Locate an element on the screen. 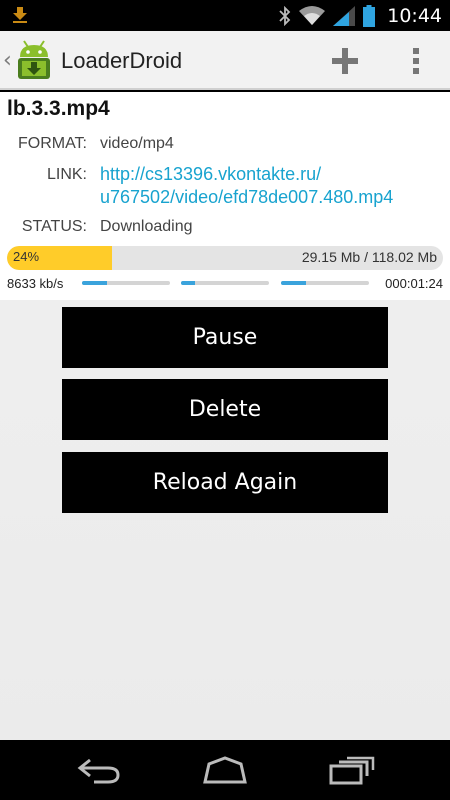  action-bar: ‹ LoaderDroid is located at coordinates (225, 60).